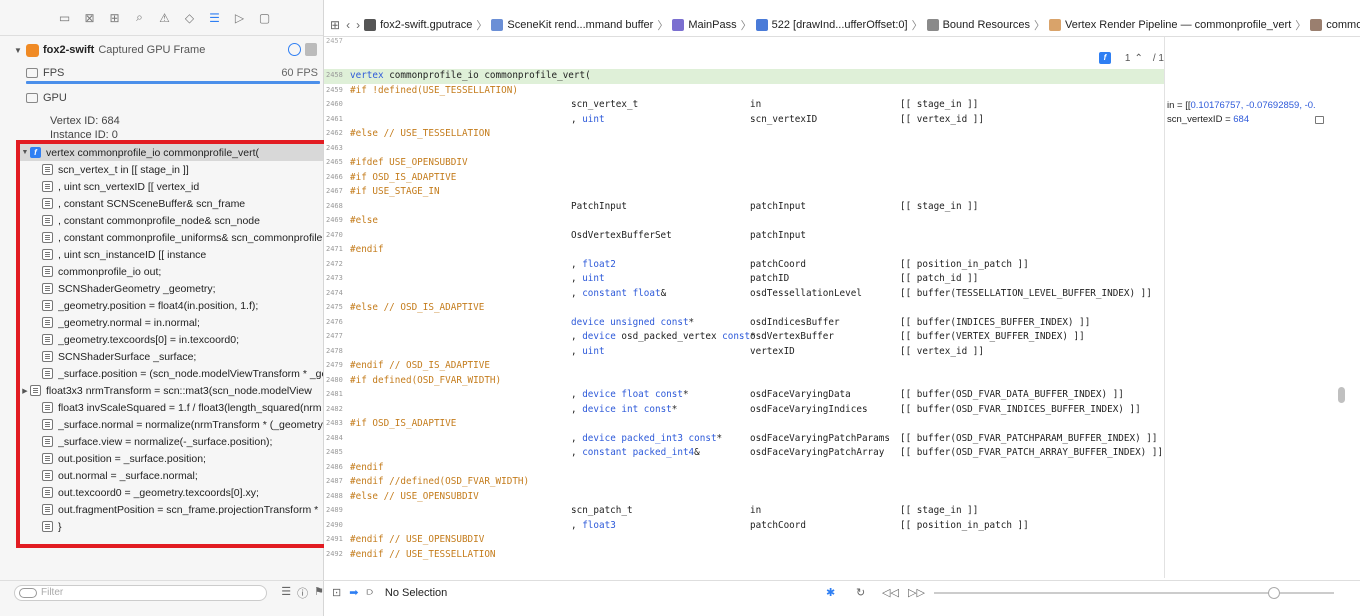 Image resolution: width=1360 pixels, height=616 pixels. I want to click on code-line: 2470 OsdVertexBufferSet patchInput, so click(744, 236).